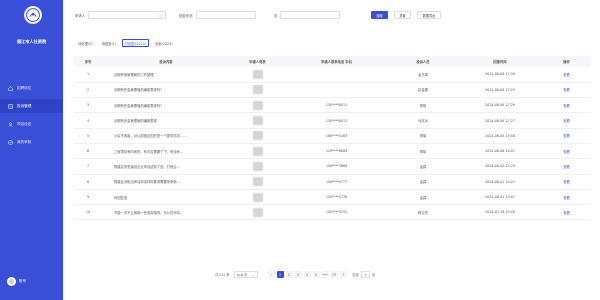 The width and height of the screenshot is (600, 300). What do you see at coordinates (245, 274) in the screenshot?
I see `page-size-select: 10条/页` at bounding box center [245, 274].